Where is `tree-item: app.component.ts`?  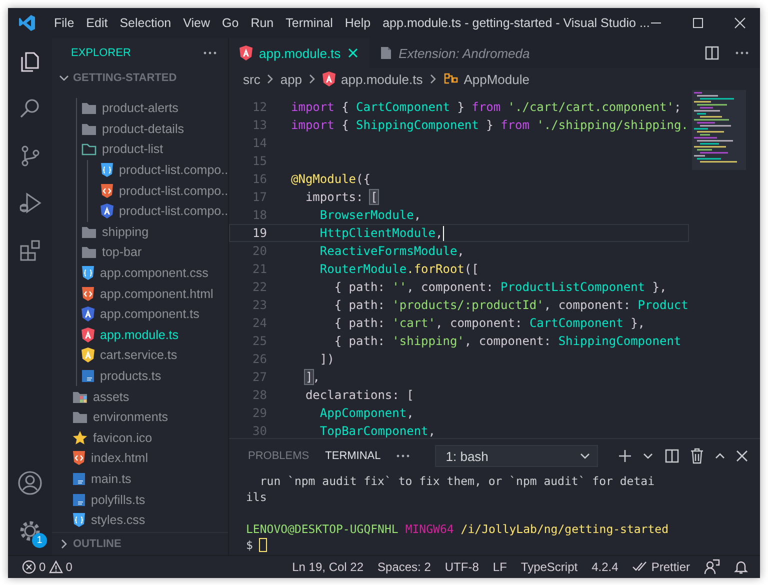
tree-item: app.component.ts is located at coordinates (152, 314).